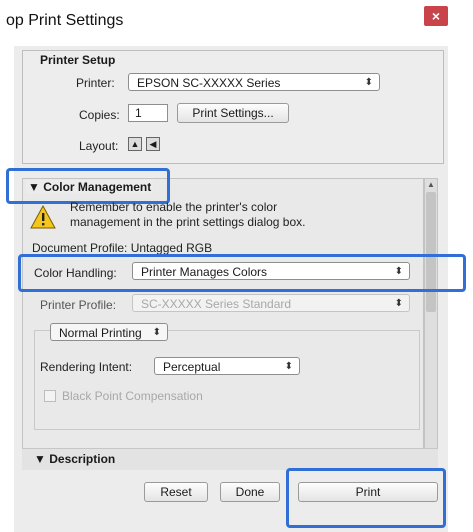 Image resolution: width=473 pixels, height=532 pixels. What do you see at coordinates (78, 60) in the screenshot?
I see `printer-setup-heading: Printer Setup` at bounding box center [78, 60].